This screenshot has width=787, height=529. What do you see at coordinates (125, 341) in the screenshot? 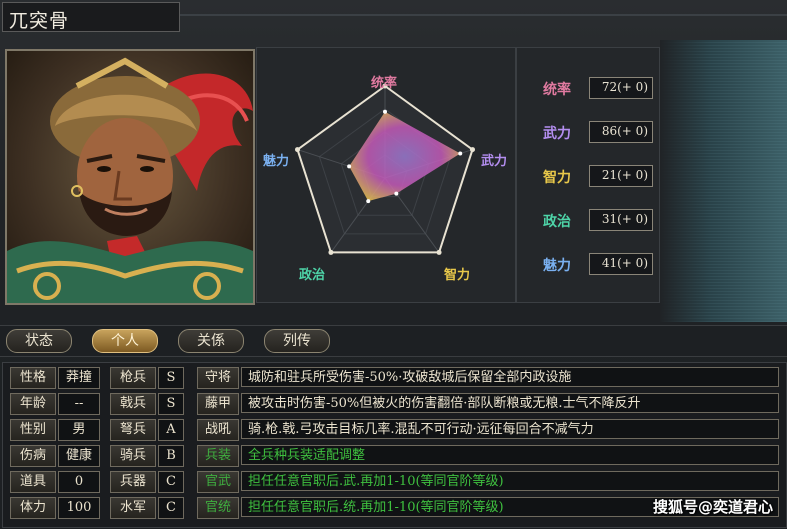
I see `tab-personal: 个人` at bounding box center [125, 341].